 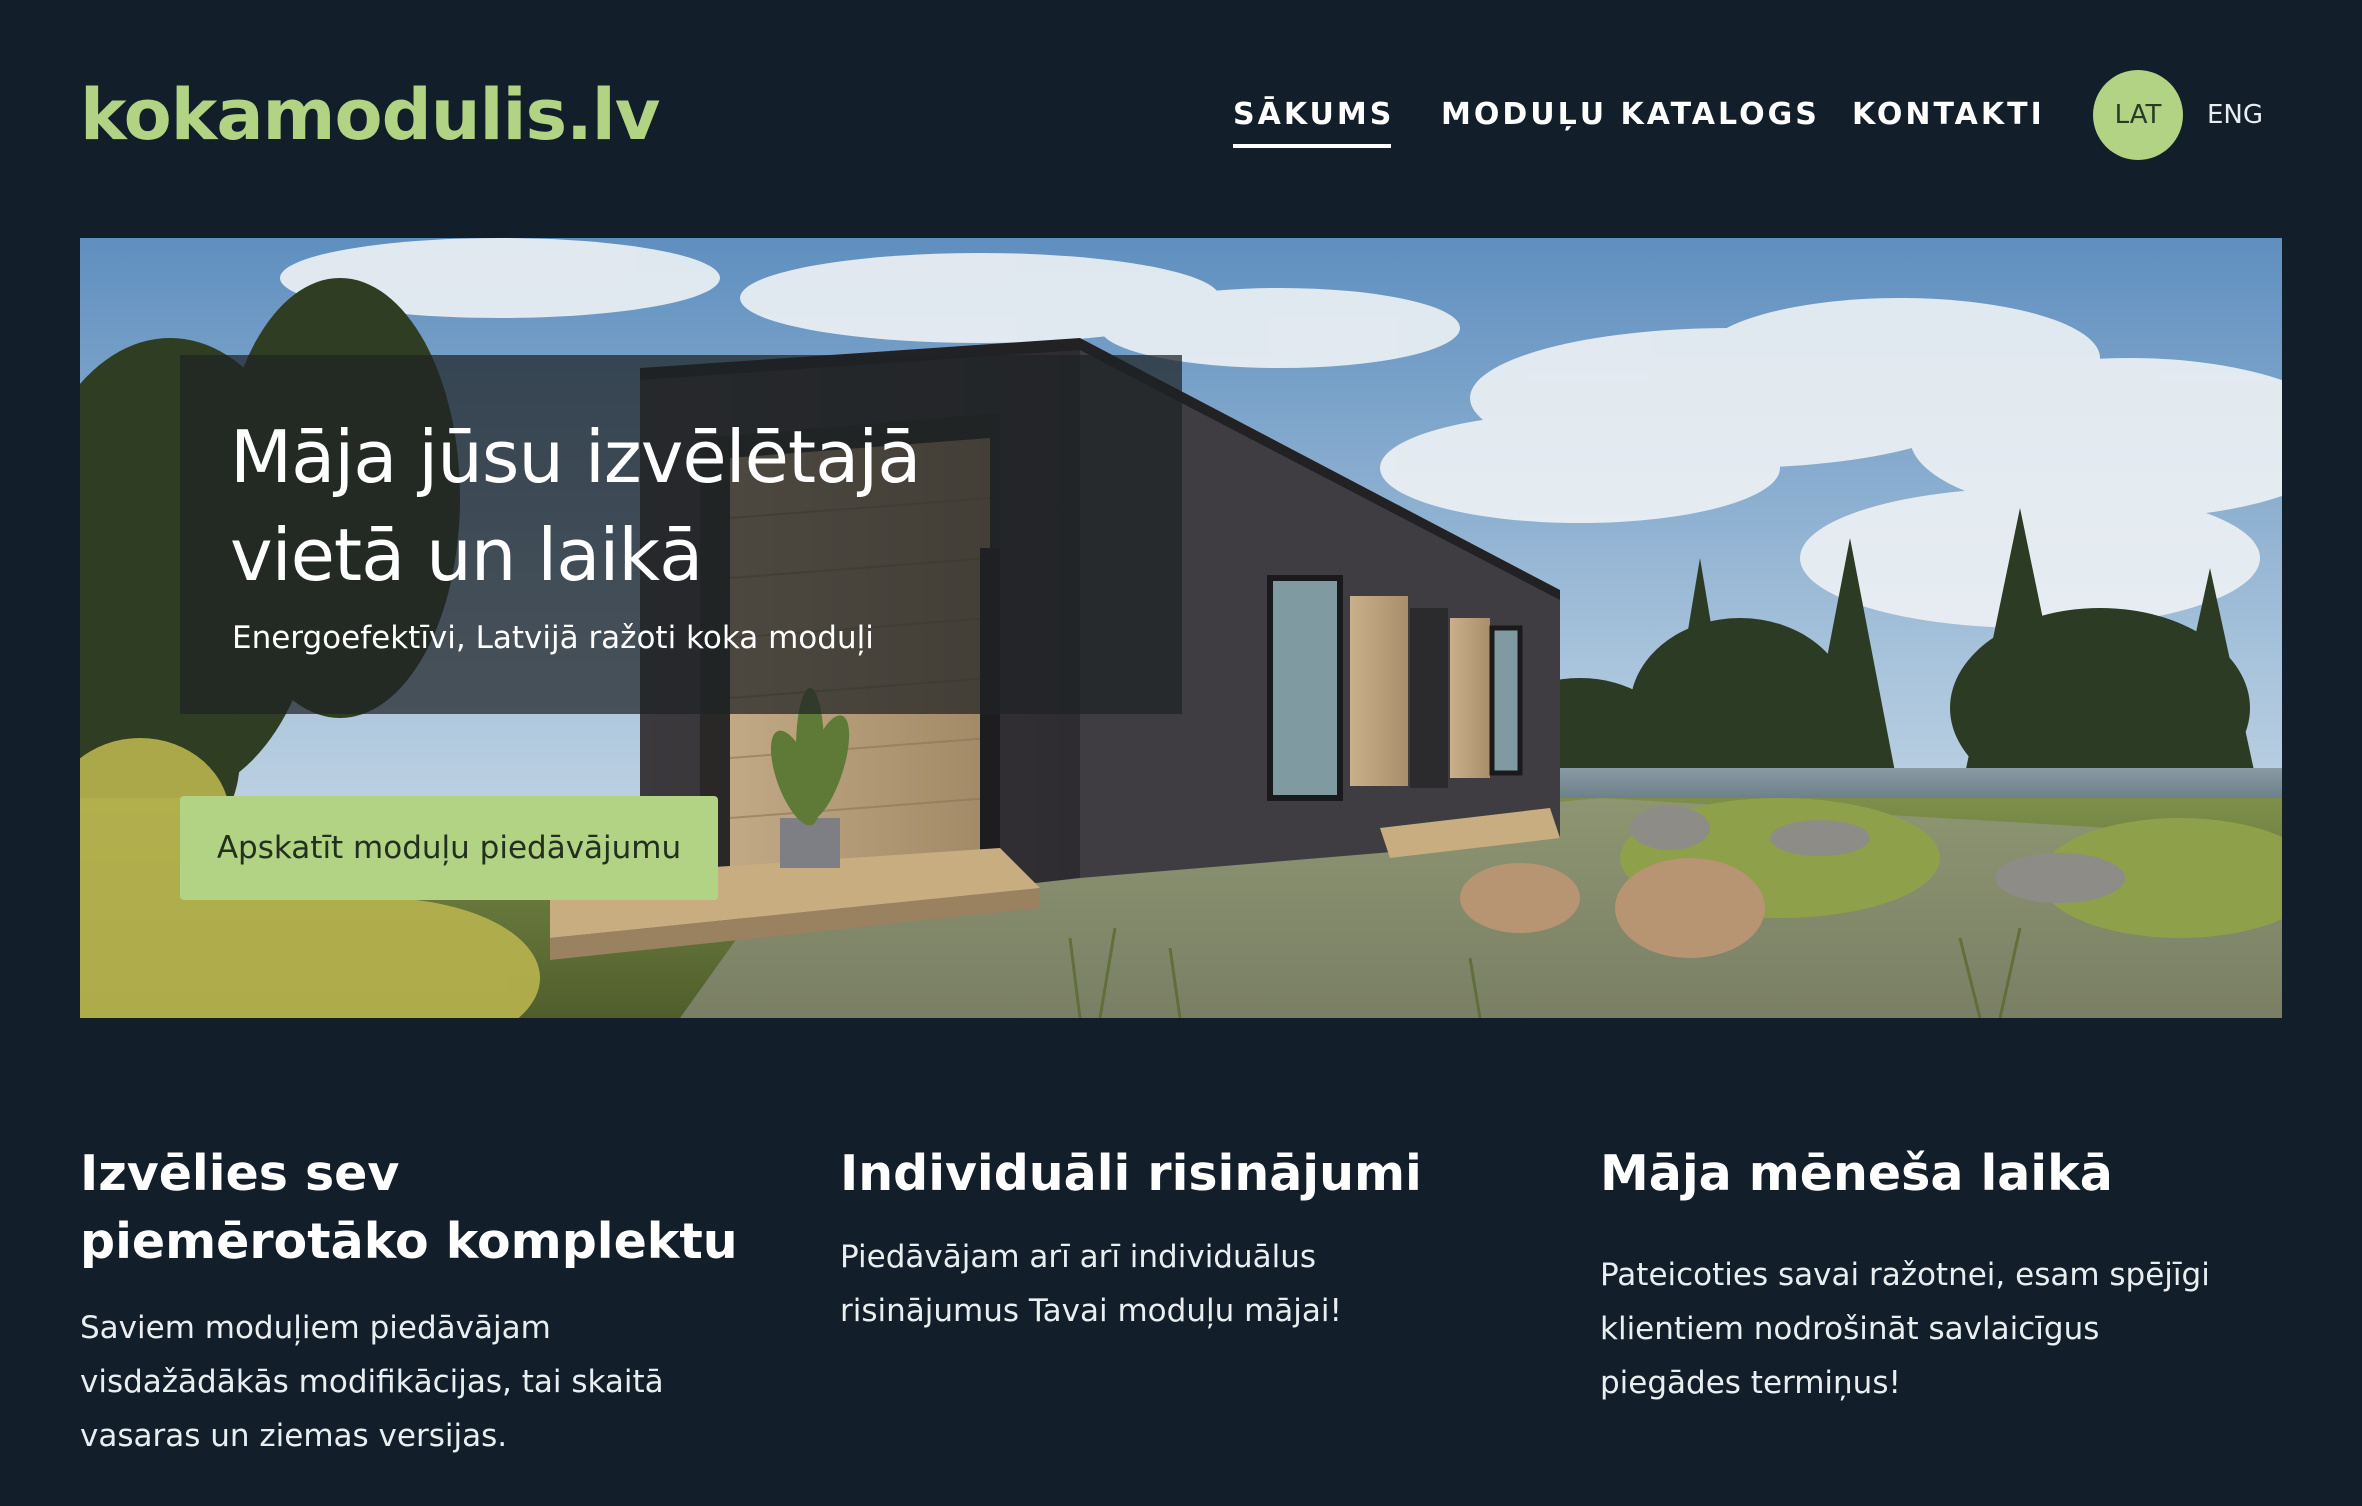 What do you see at coordinates (575, 457) in the screenshot?
I see `hero-title-line-1: Māja jūsu izvēlētajā` at bounding box center [575, 457].